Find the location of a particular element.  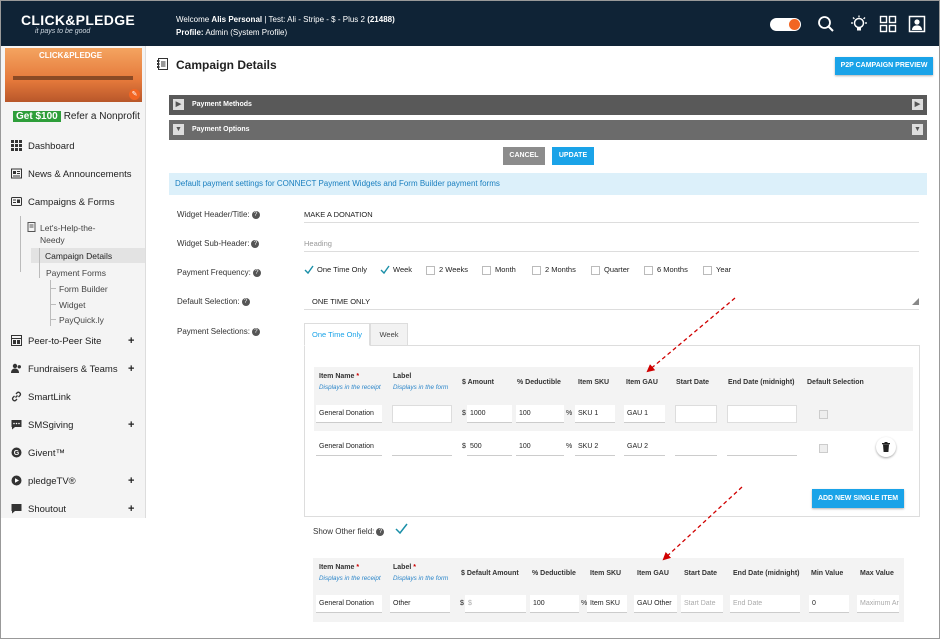

frequency-option-one-time: One Time Only is located at coordinates (335, 270).